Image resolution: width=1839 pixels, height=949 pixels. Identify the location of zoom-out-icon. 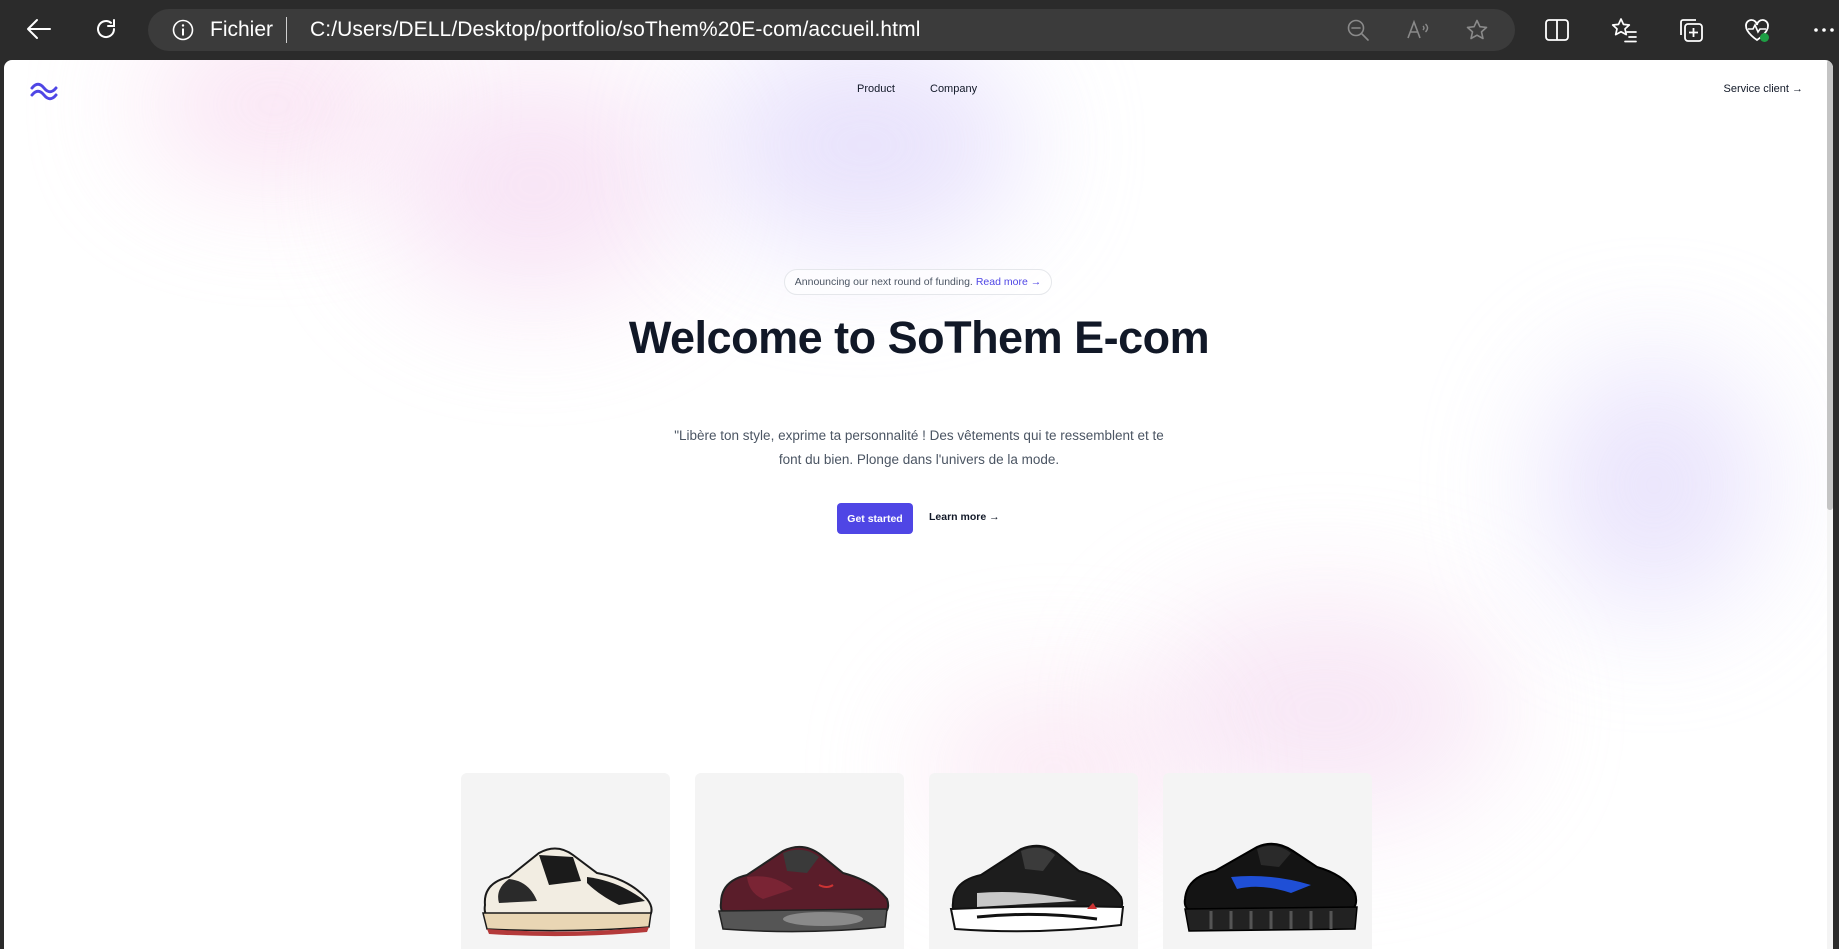
(1358, 30).